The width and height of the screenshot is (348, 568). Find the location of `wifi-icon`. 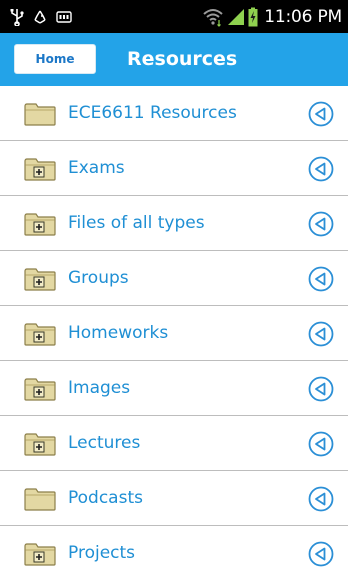

wifi-icon is located at coordinates (213, 17).